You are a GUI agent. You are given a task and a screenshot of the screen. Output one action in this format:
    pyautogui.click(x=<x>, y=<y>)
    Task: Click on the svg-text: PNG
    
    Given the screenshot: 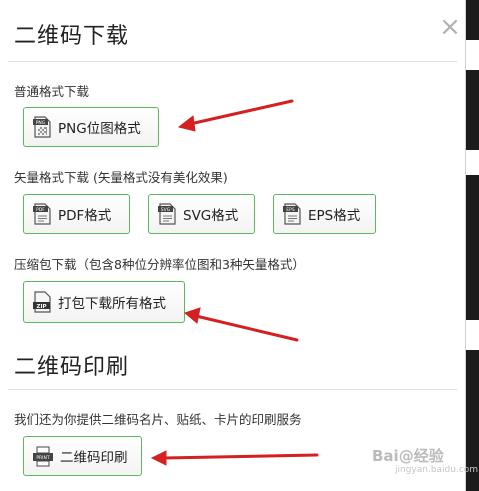 What is the action you would take?
    pyautogui.click(x=41, y=123)
    